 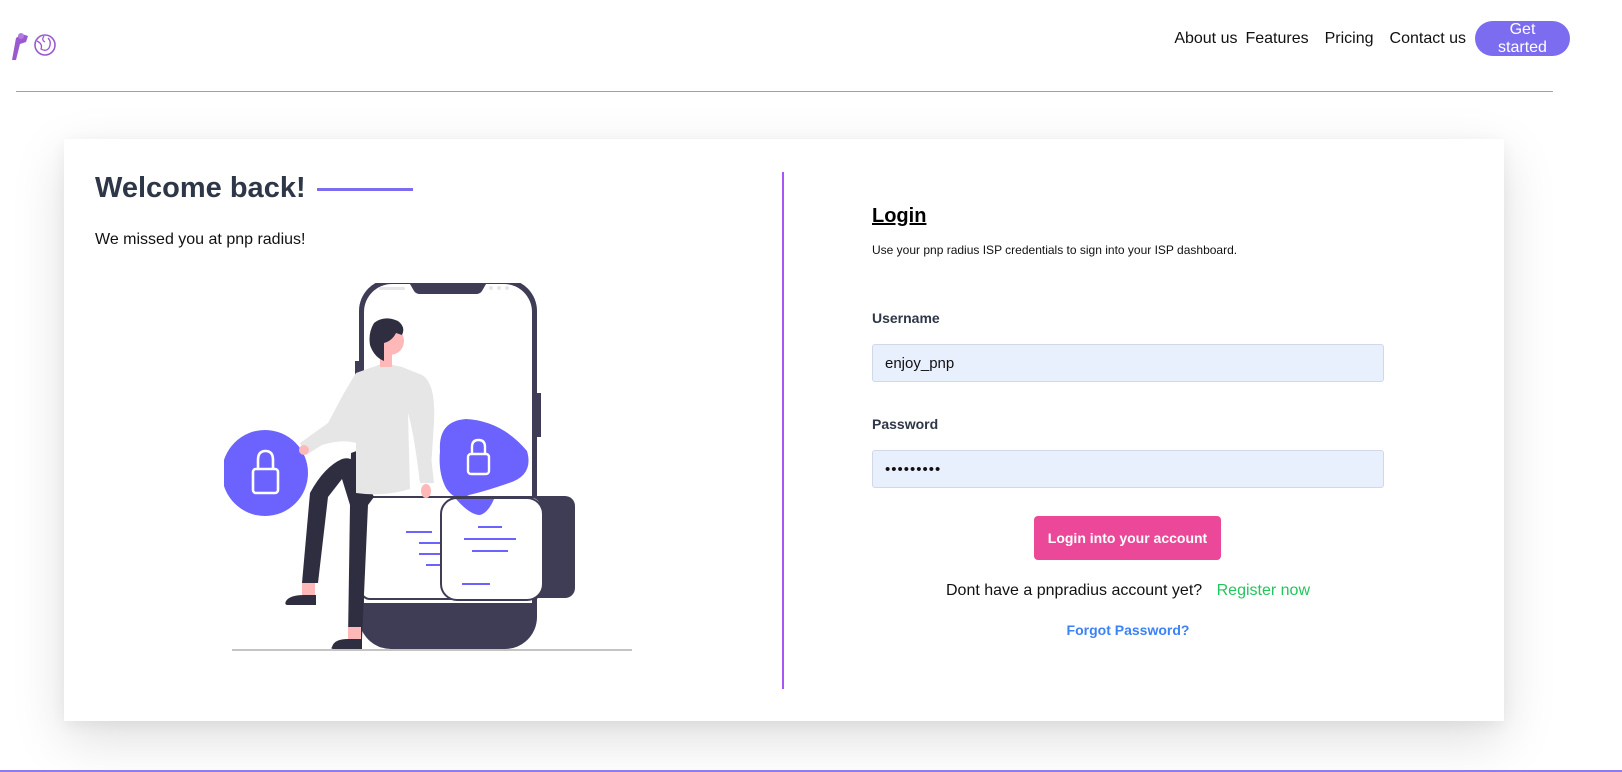 What do you see at coordinates (1127, 538) in the screenshot?
I see `login-submit-button: Login into your account` at bounding box center [1127, 538].